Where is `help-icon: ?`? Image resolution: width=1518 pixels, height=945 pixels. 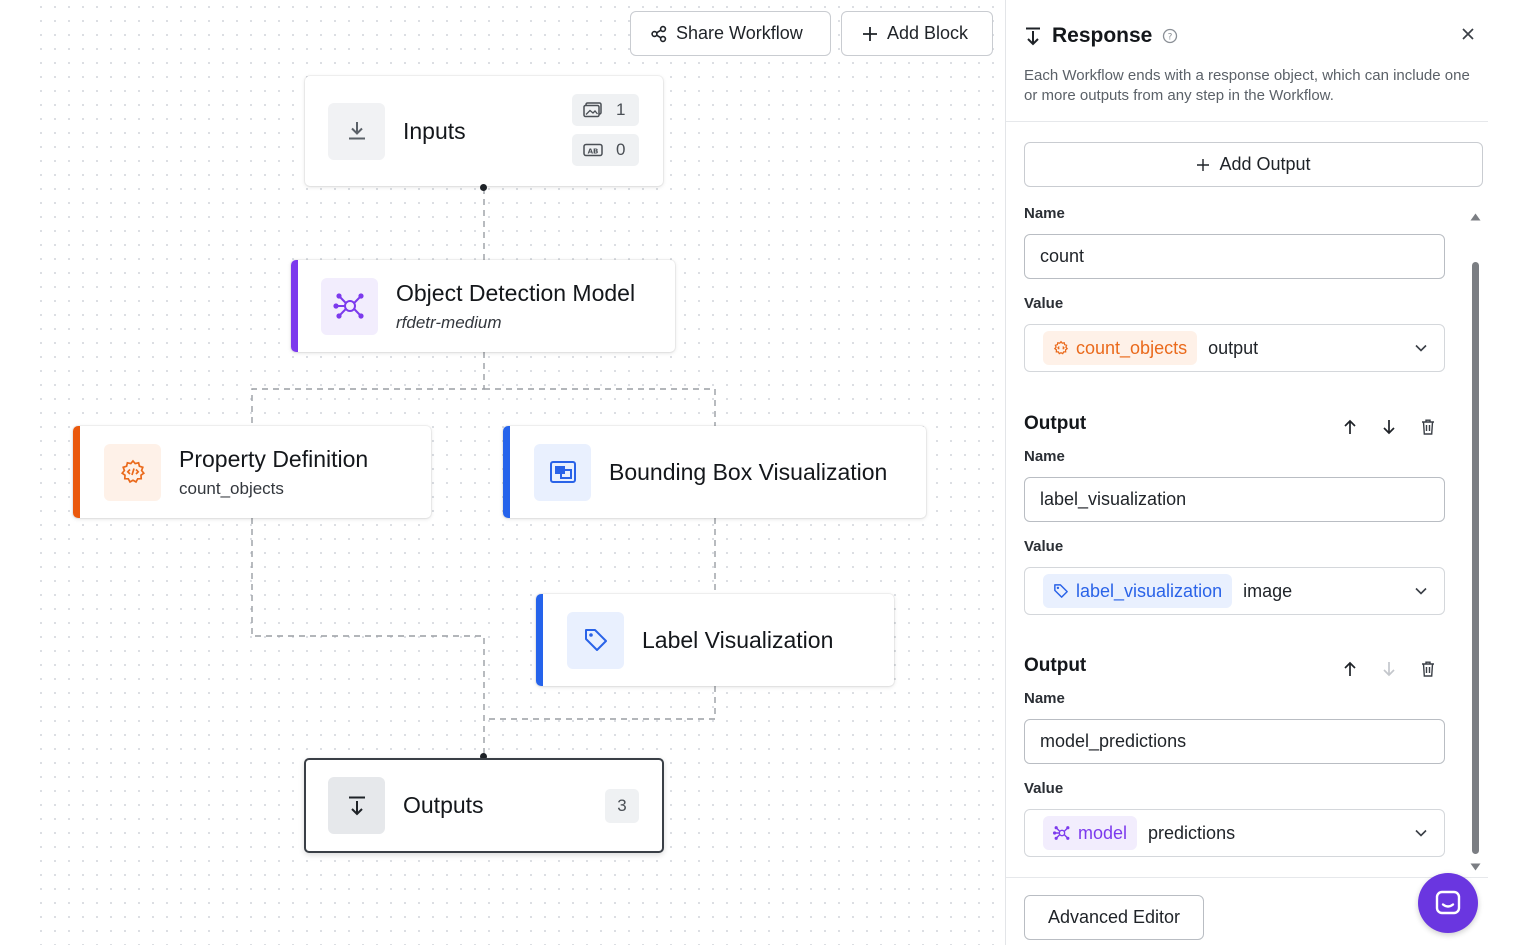 help-icon: ? is located at coordinates (1170, 36).